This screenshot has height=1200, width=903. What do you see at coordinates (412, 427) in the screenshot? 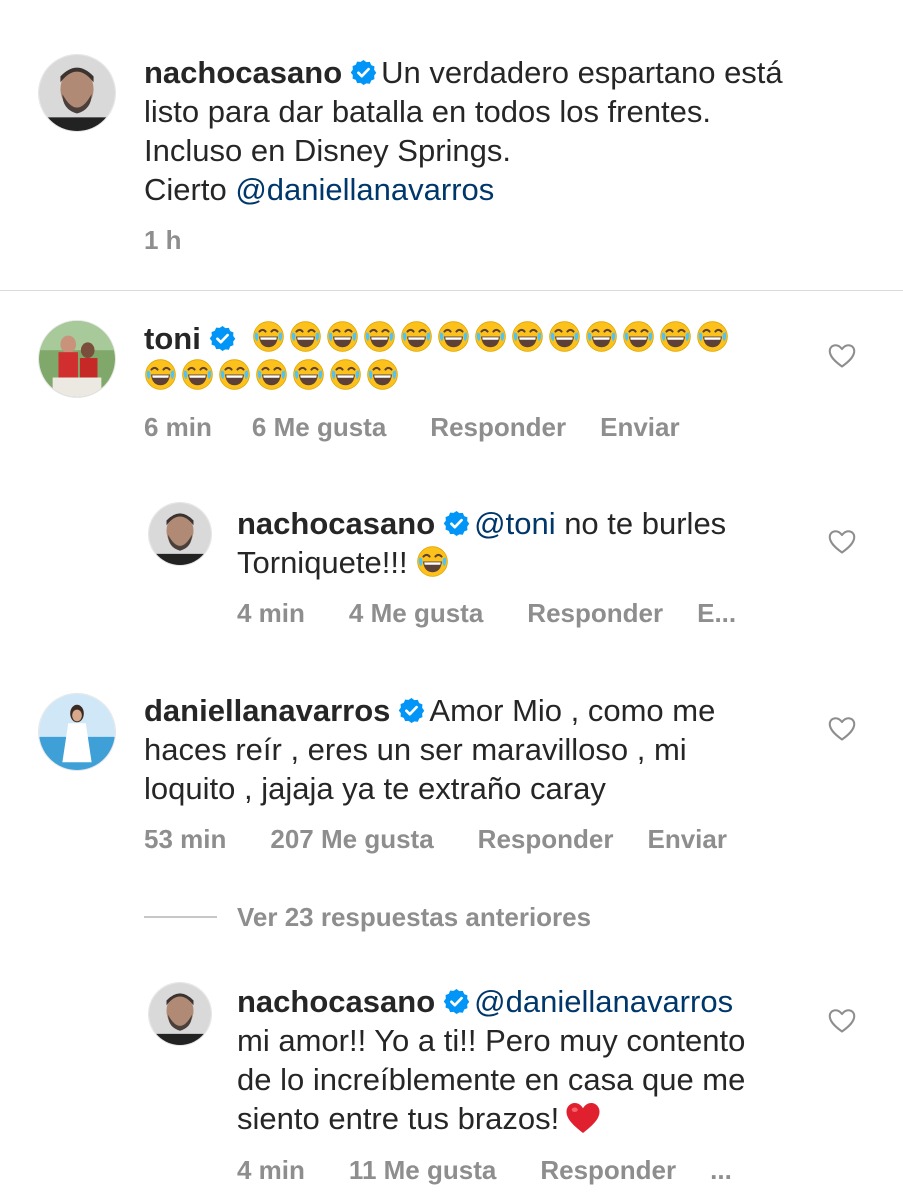
I see `comment-toni-meta: 6 min 6 Me gusta Responder Enviar` at bounding box center [412, 427].